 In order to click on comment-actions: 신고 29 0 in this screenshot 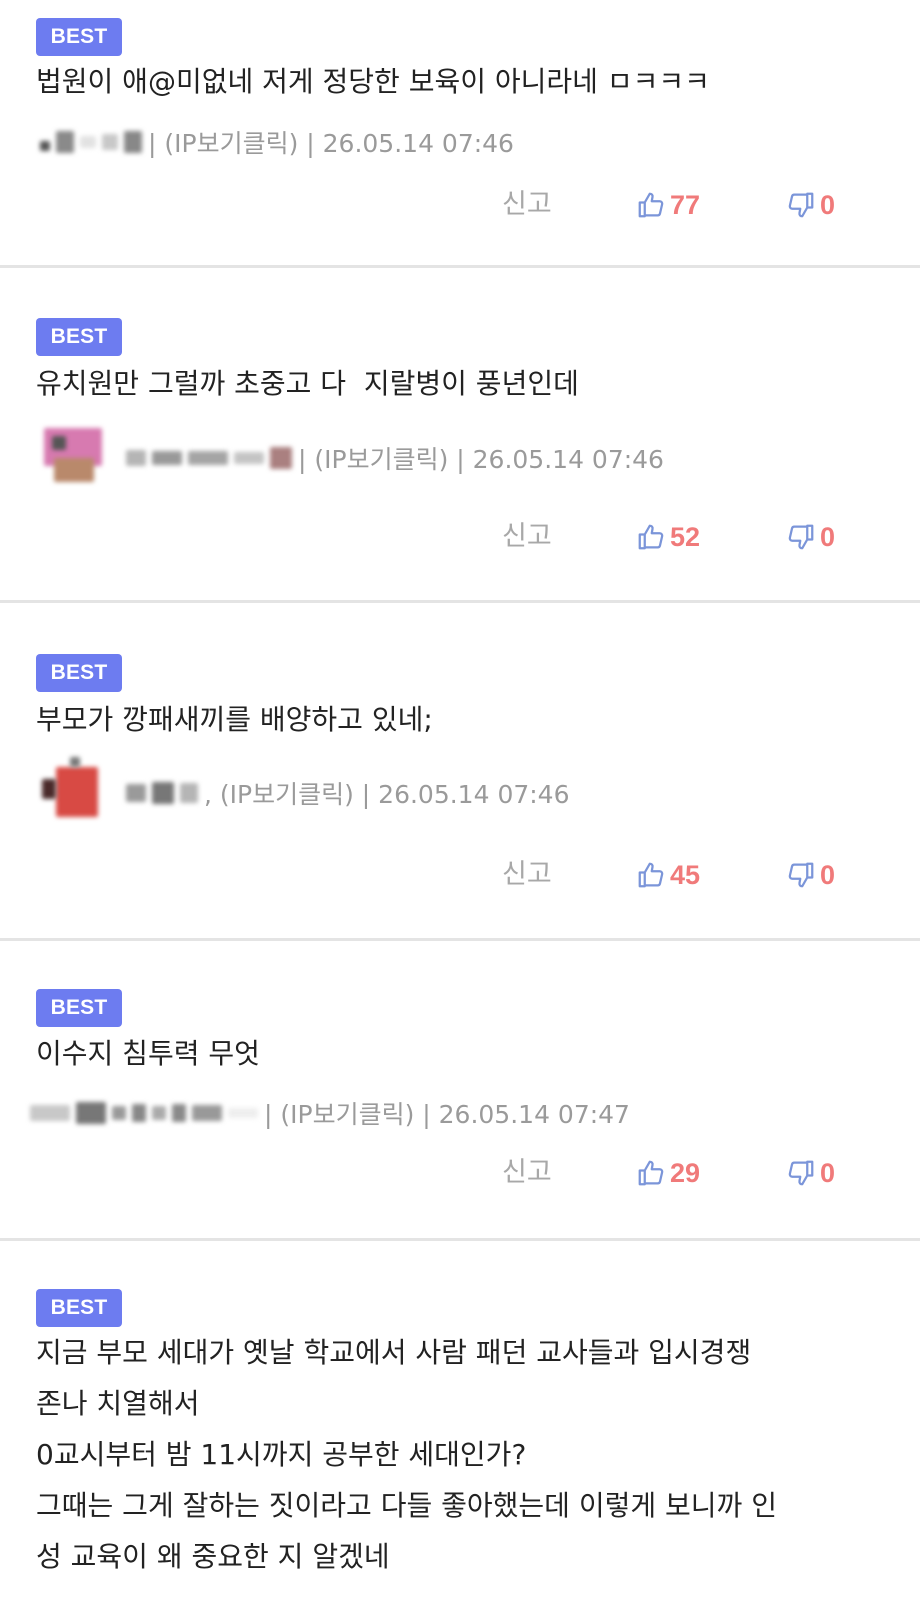, I will do `click(460, 1173)`.